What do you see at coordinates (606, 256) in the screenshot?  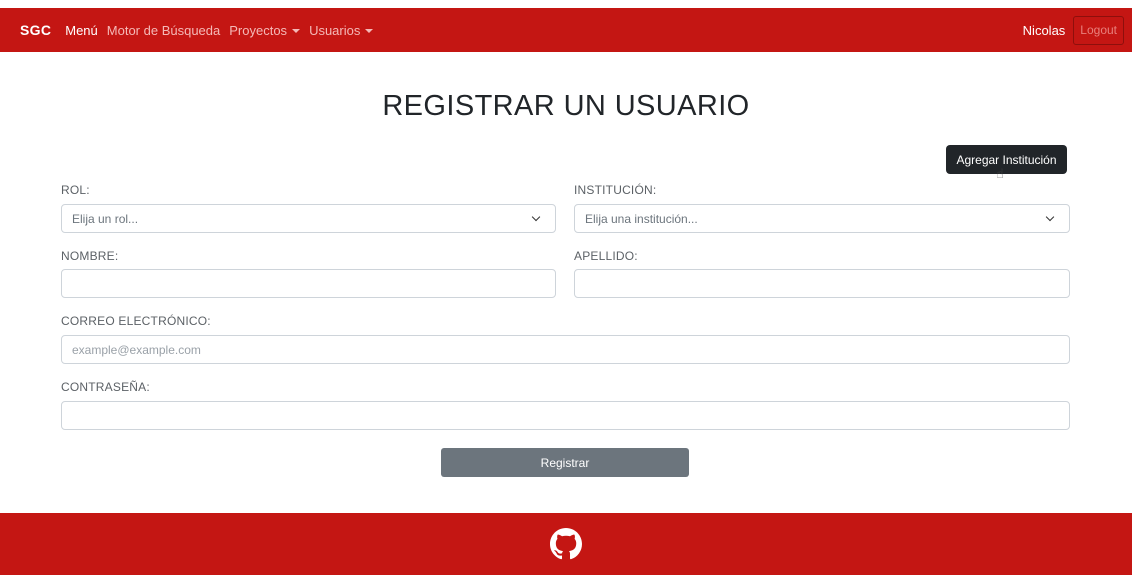 I see `surname-label: APELLIDO:` at bounding box center [606, 256].